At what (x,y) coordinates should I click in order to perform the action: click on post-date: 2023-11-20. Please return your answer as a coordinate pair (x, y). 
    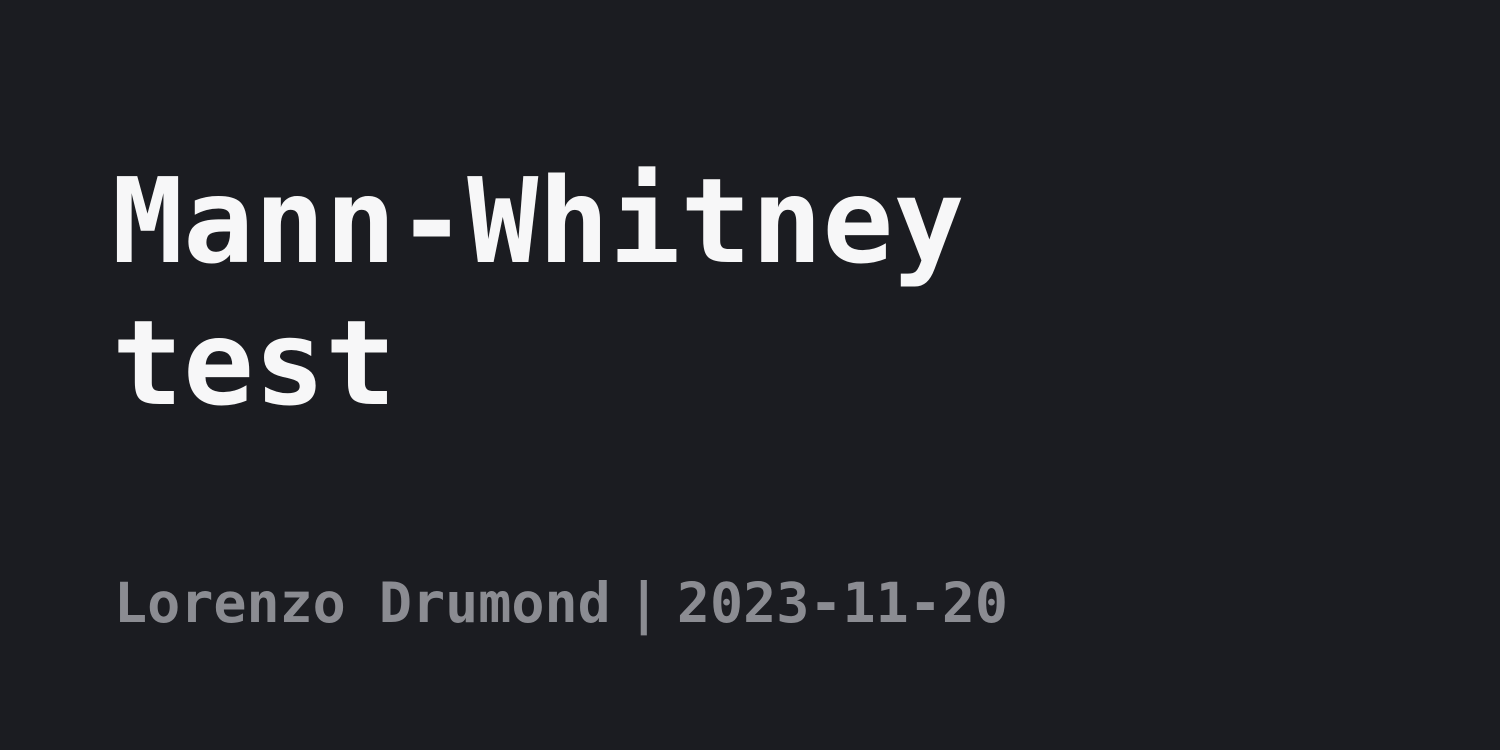
    Looking at the image, I should click on (842, 603).